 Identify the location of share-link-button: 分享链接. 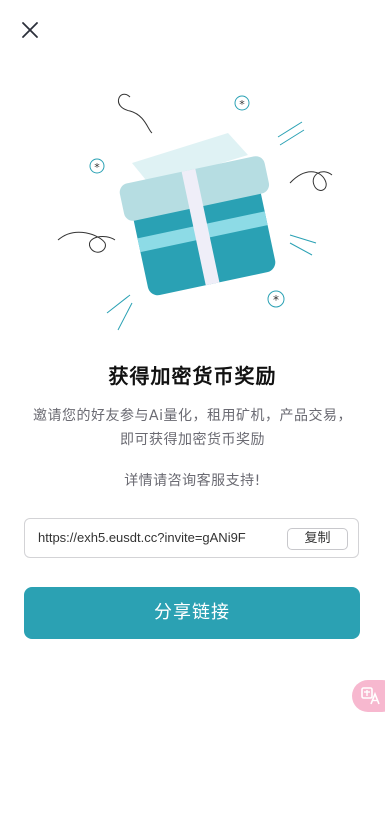
(192, 613).